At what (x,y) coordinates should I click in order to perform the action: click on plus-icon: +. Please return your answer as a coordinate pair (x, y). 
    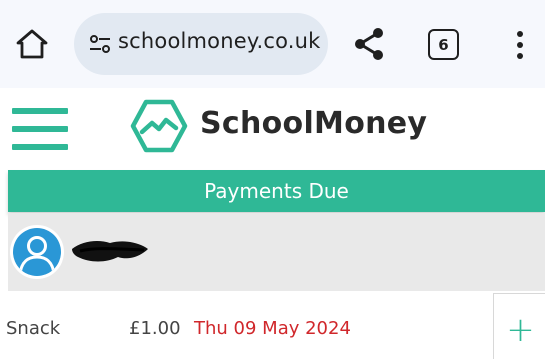
    Looking at the image, I should click on (520, 329).